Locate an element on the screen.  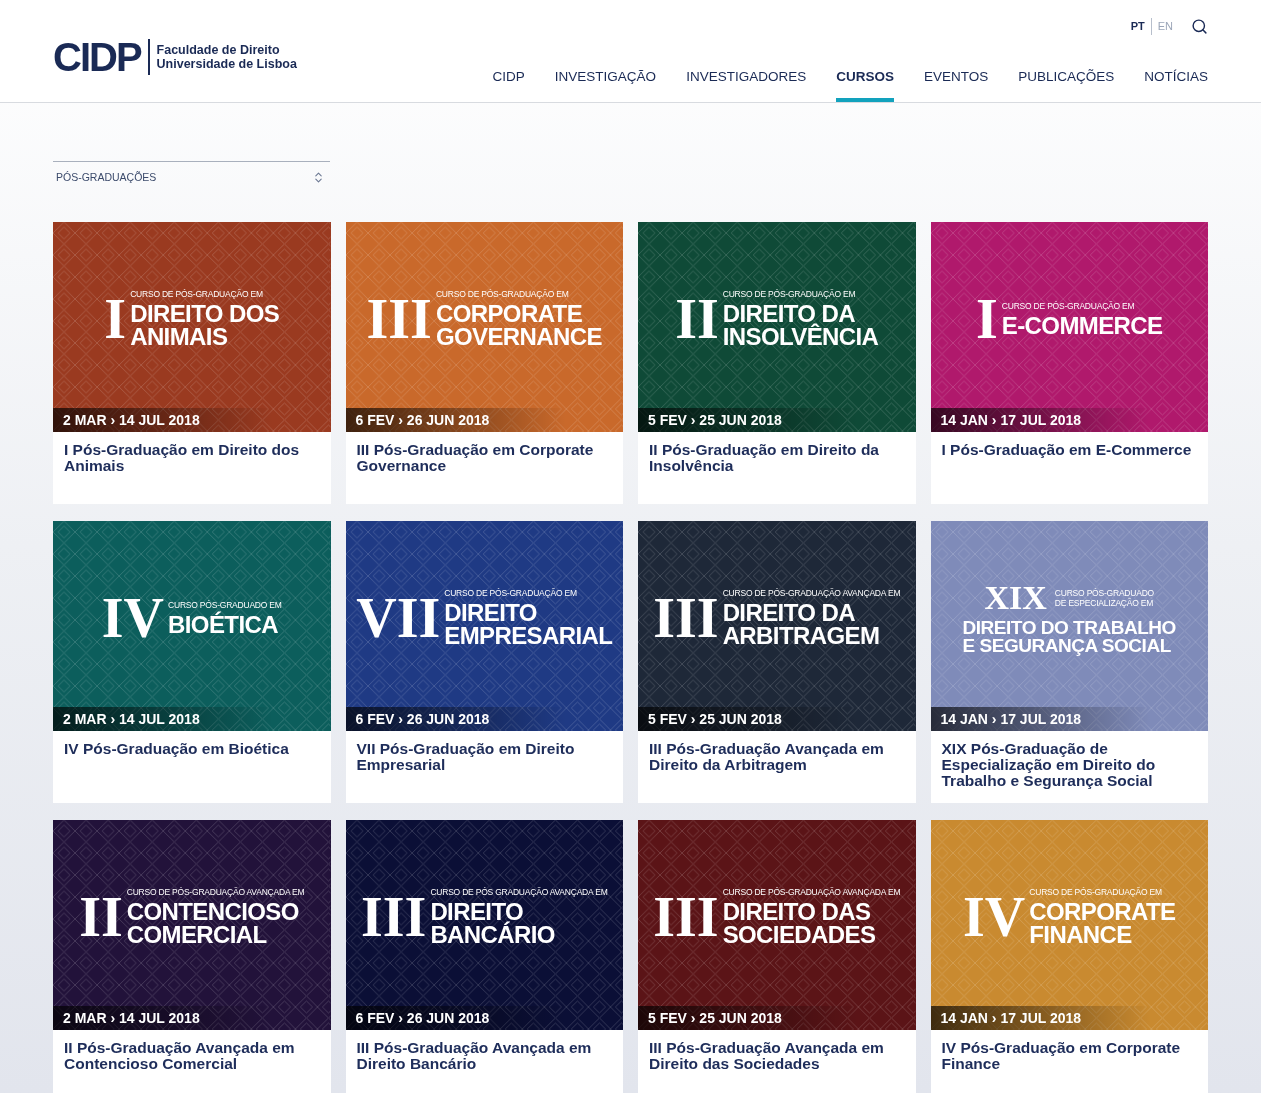
banner-title: DIREITO DAS SOCIEDADES is located at coordinates (799, 924).